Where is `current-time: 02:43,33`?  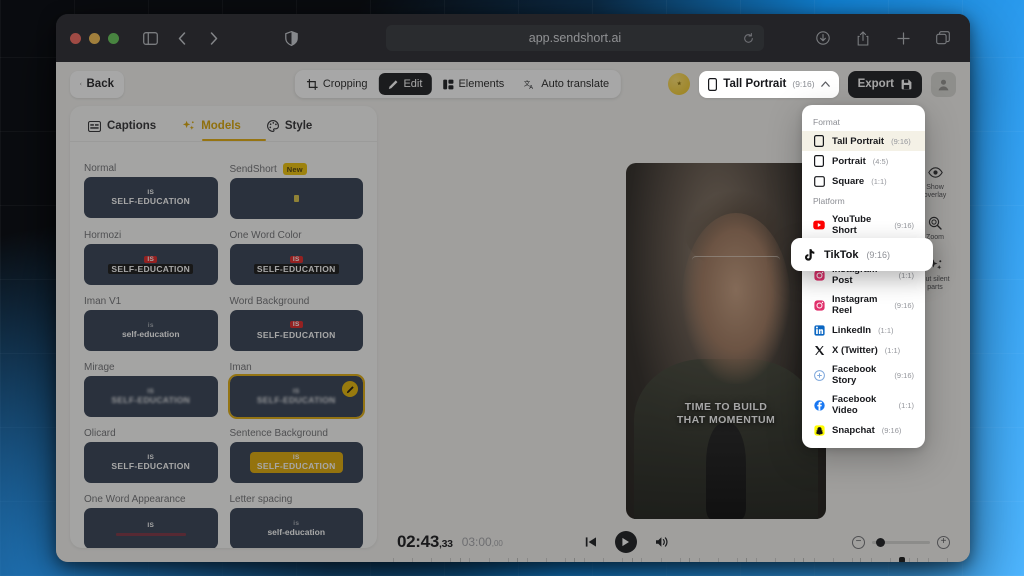 current-time: 02:43,33 is located at coordinates (425, 541).